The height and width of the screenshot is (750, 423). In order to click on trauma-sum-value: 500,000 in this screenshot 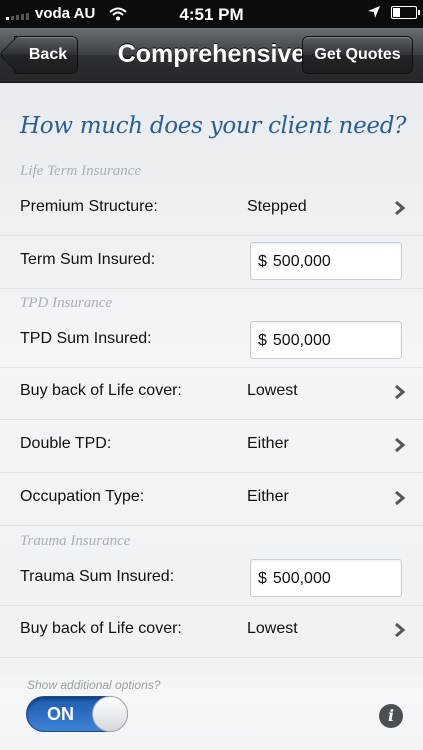, I will do `click(301, 578)`.